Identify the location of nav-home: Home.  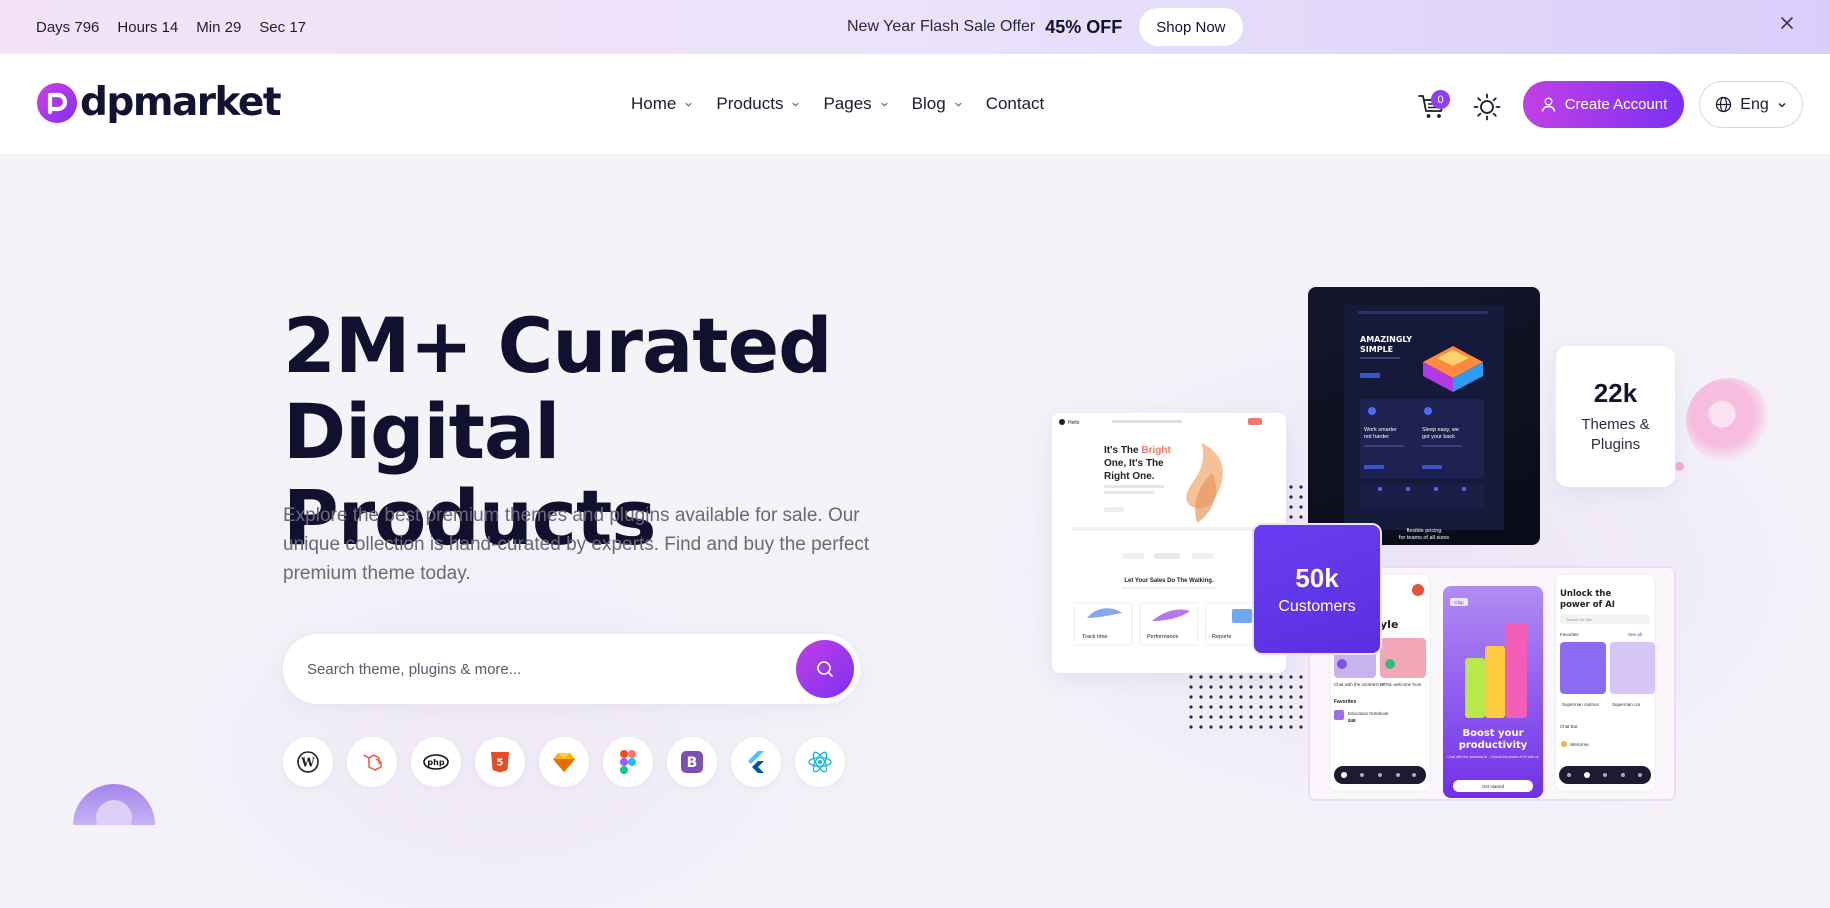
(662, 104).